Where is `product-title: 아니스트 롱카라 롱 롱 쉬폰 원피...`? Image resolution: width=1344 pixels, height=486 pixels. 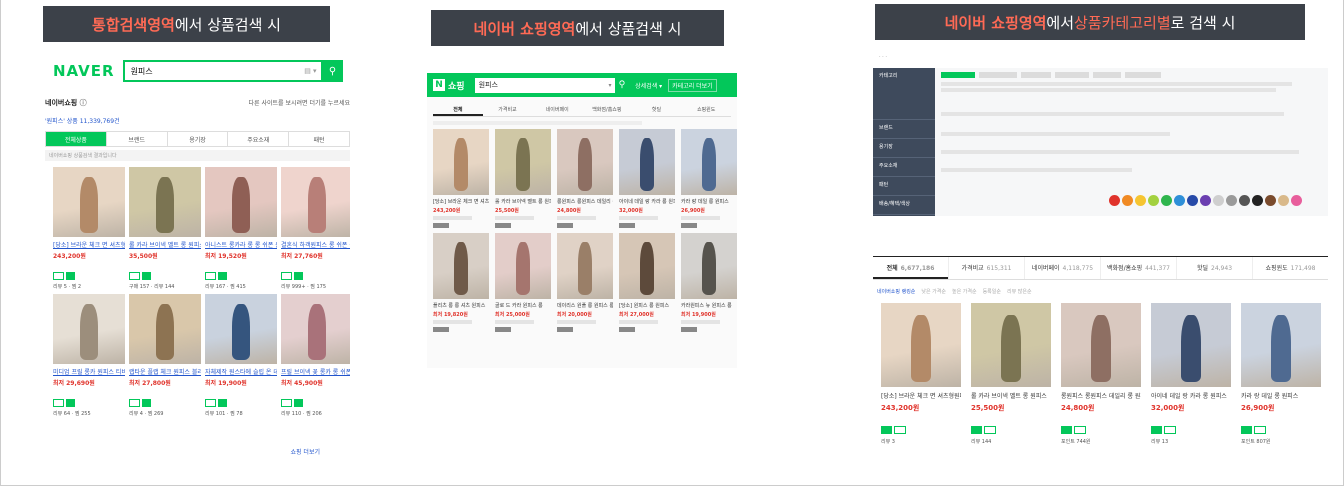 product-title: 아니스트 롱카라 롱 롱 쉬폰 원피... is located at coordinates (241, 244).